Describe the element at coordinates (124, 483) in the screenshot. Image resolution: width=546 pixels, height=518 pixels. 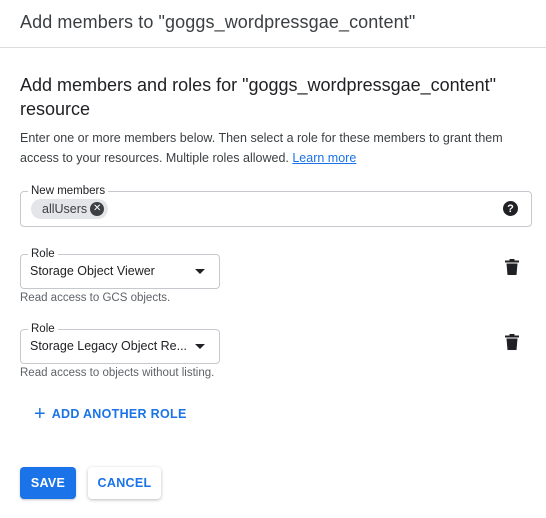
I see `cancel-button: CANCEL` at that location.